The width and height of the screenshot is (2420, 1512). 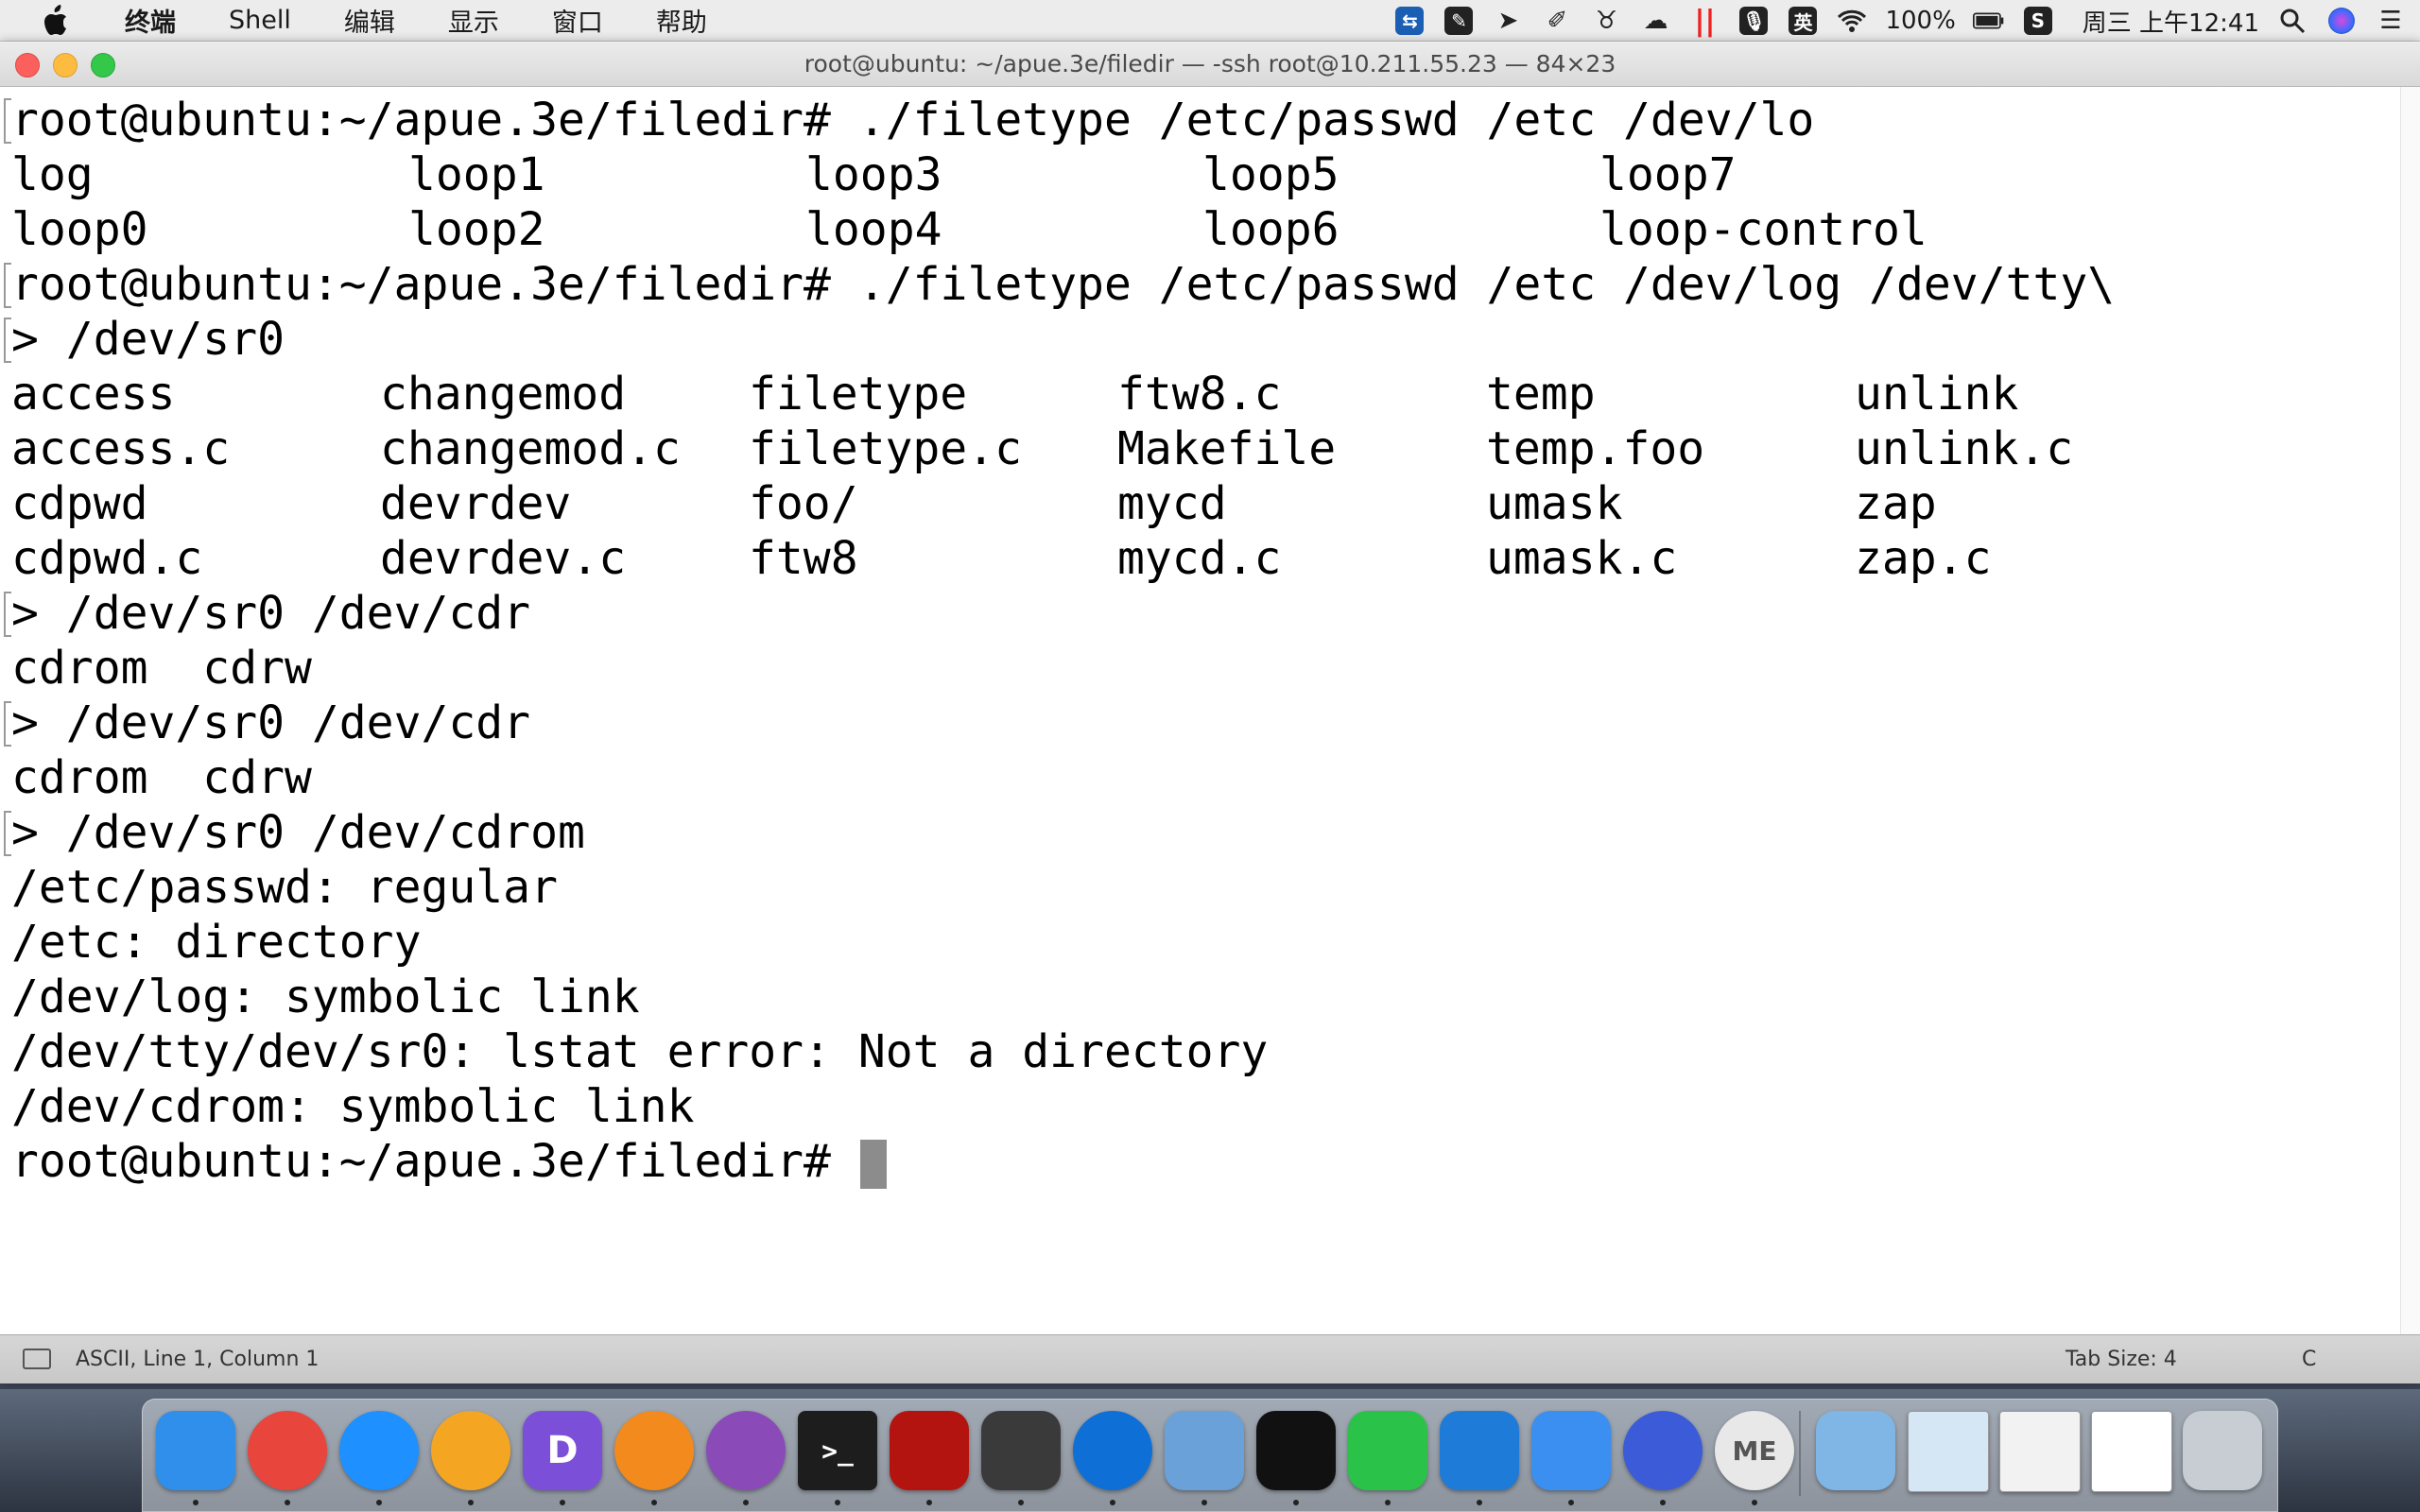 What do you see at coordinates (1921, 21) in the screenshot?
I see `battery-percent: 100%` at bounding box center [1921, 21].